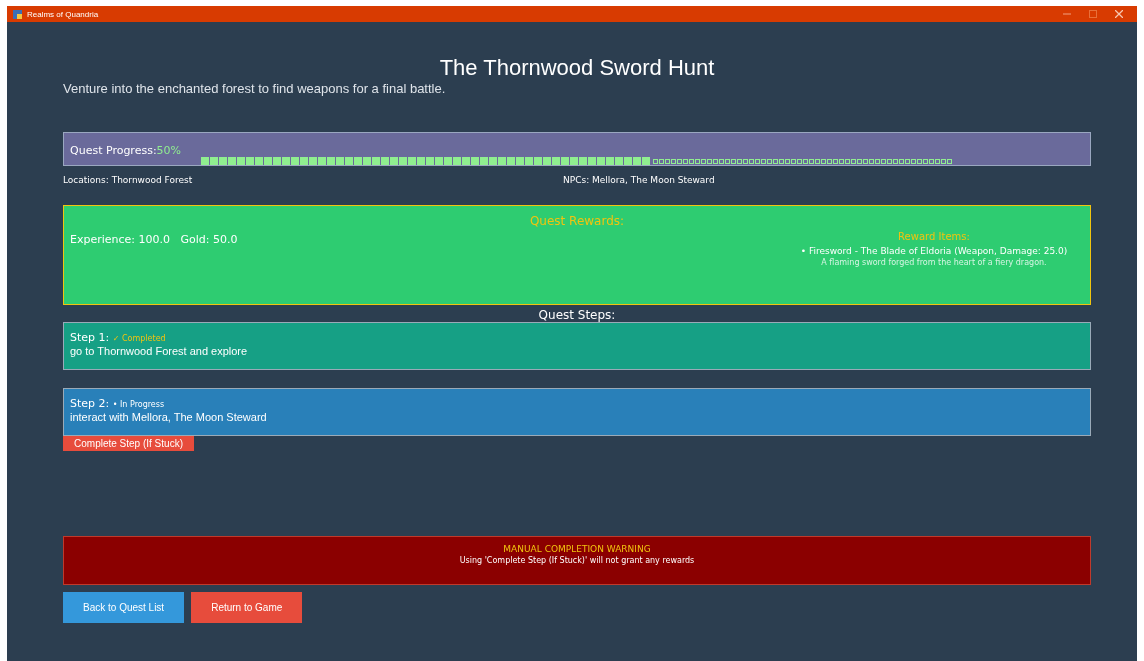 The height and width of the screenshot is (661, 1144). What do you see at coordinates (247, 607) in the screenshot?
I see `return-button: Return to Game` at bounding box center [247, 607].